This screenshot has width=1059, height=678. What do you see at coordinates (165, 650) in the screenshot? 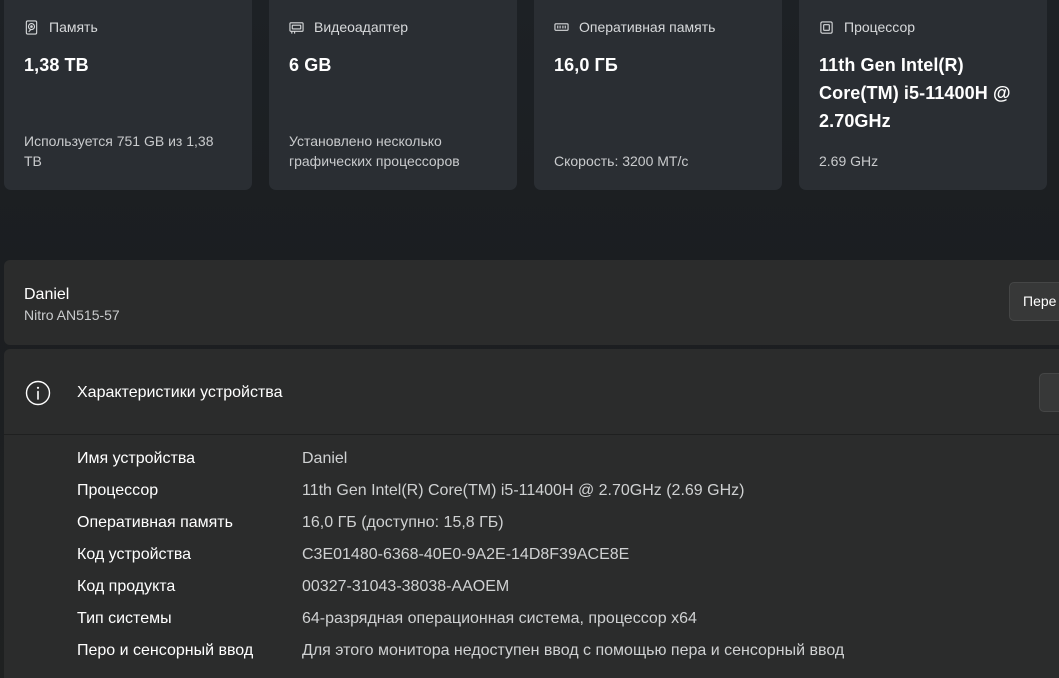
I see `spec-label: Перо и сенсорный ввод` at bounding box center [165, 650].